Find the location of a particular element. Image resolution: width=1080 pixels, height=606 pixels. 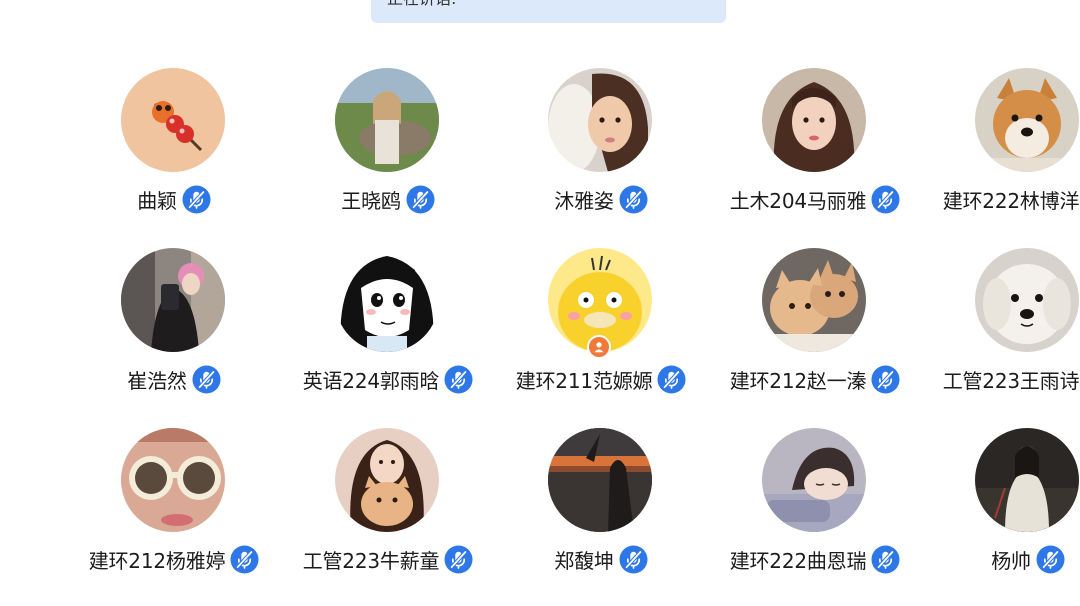

participant-tile: 工管223王雨诗 is located at coordinates (1000, 328).